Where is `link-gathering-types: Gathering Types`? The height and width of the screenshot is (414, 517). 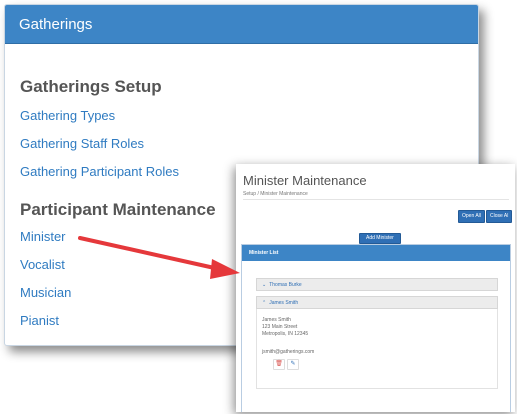 link-gathering-types: Gathering Types is located at coordinates (67, 115).